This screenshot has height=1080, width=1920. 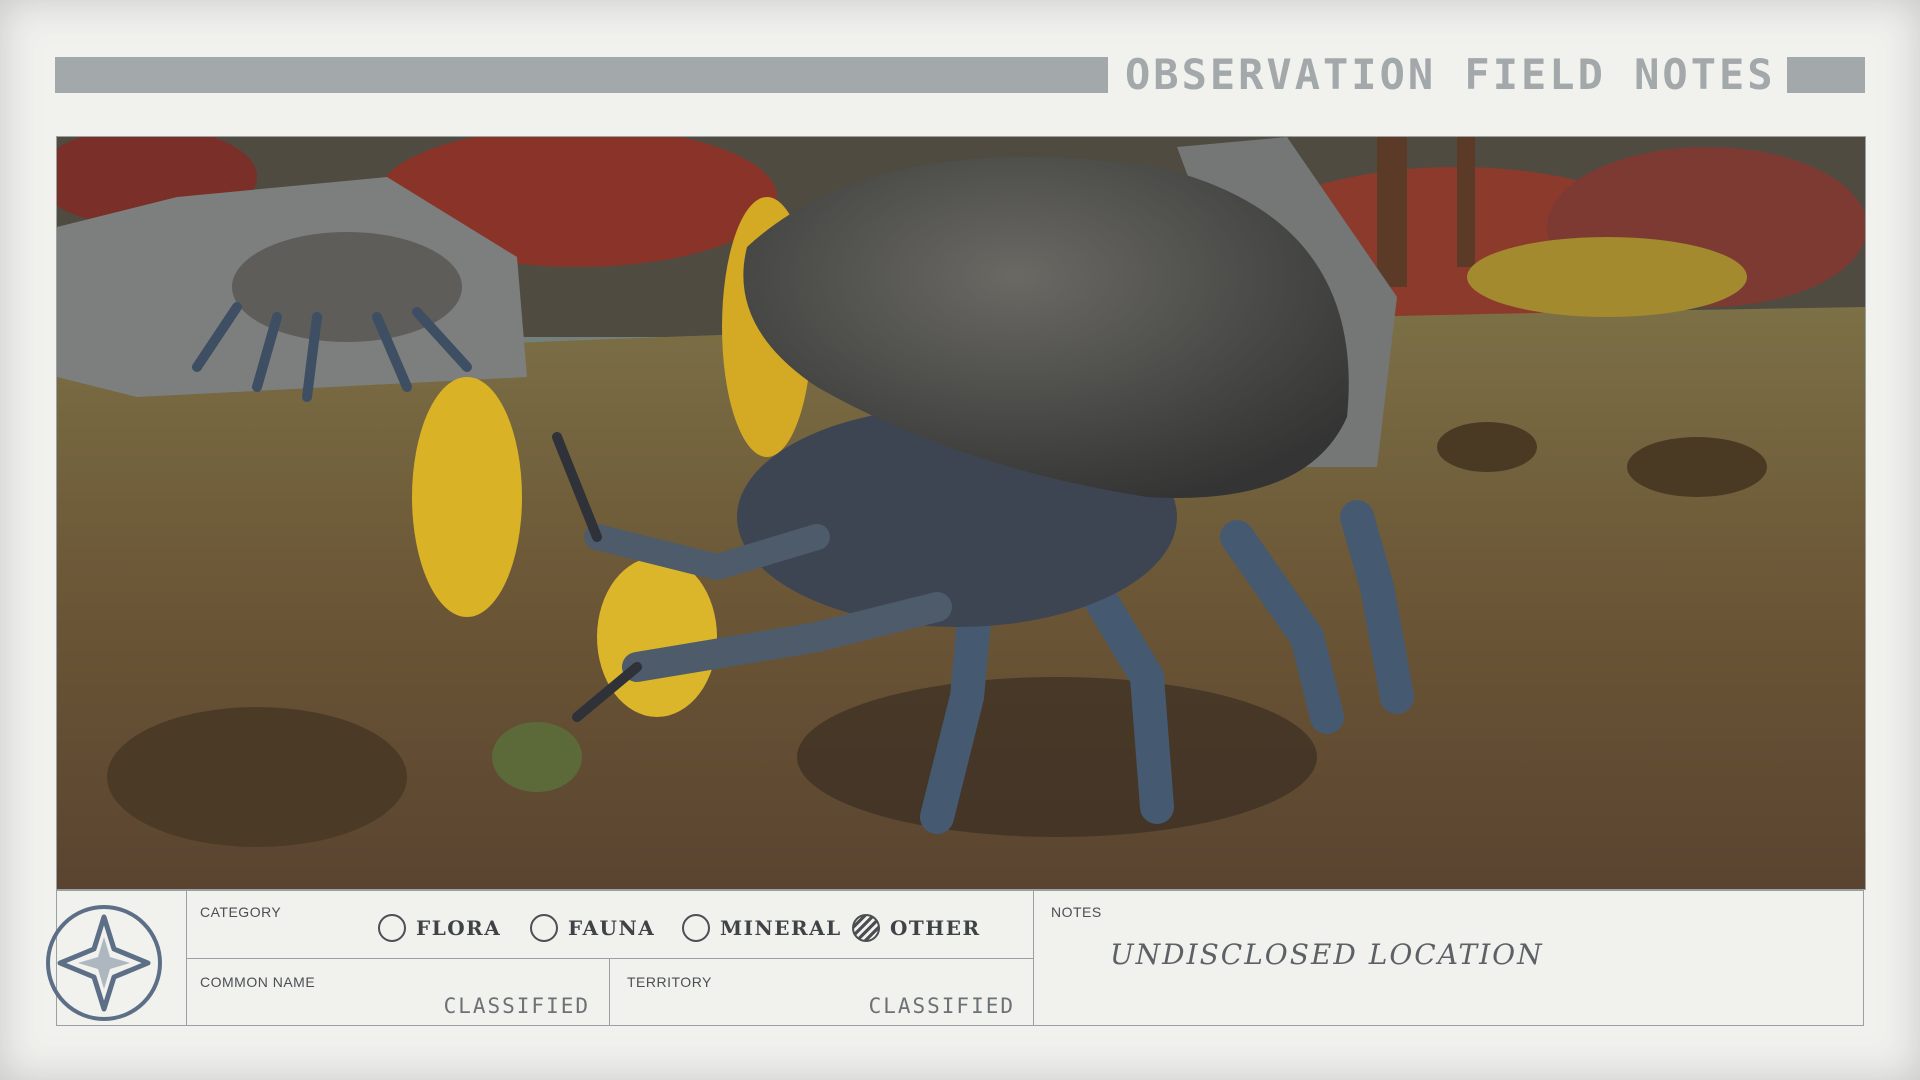 What do you see at coordinates (696, 928) in the screenshot?
I see `mineral-radio` at bounding box center [696, 928].